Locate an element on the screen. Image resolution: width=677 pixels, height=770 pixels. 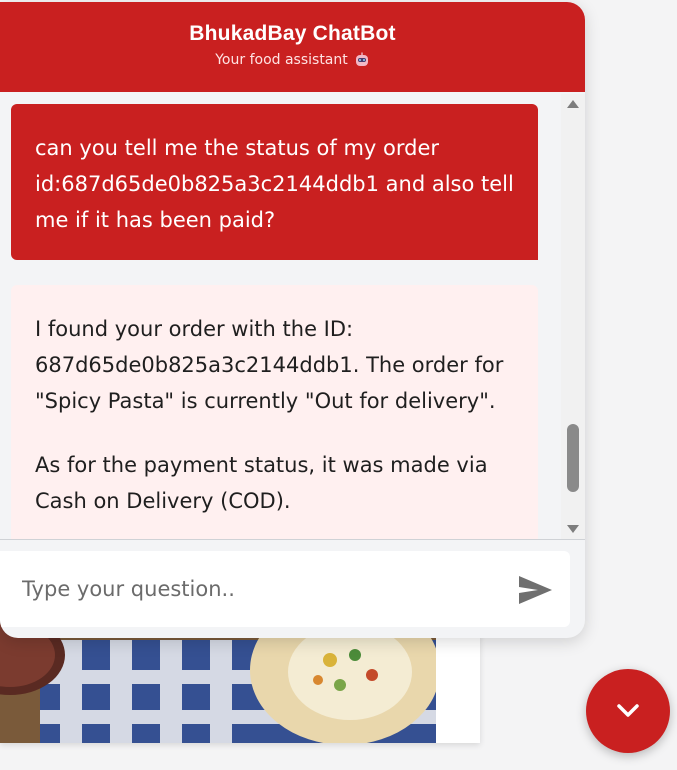
question-input is located at coordinates (245, 589).